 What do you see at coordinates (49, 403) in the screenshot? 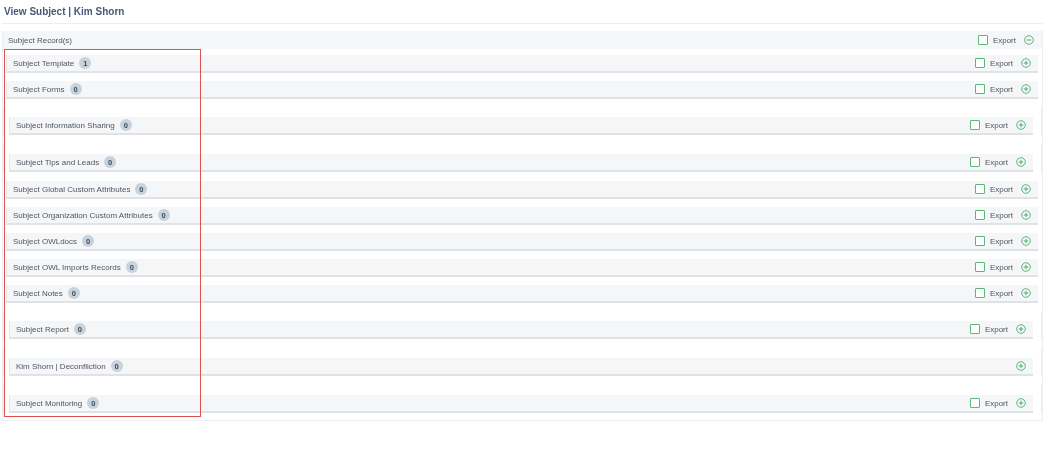
I see `section-title: Subject Monitoring` at bounding box center [49, 403].